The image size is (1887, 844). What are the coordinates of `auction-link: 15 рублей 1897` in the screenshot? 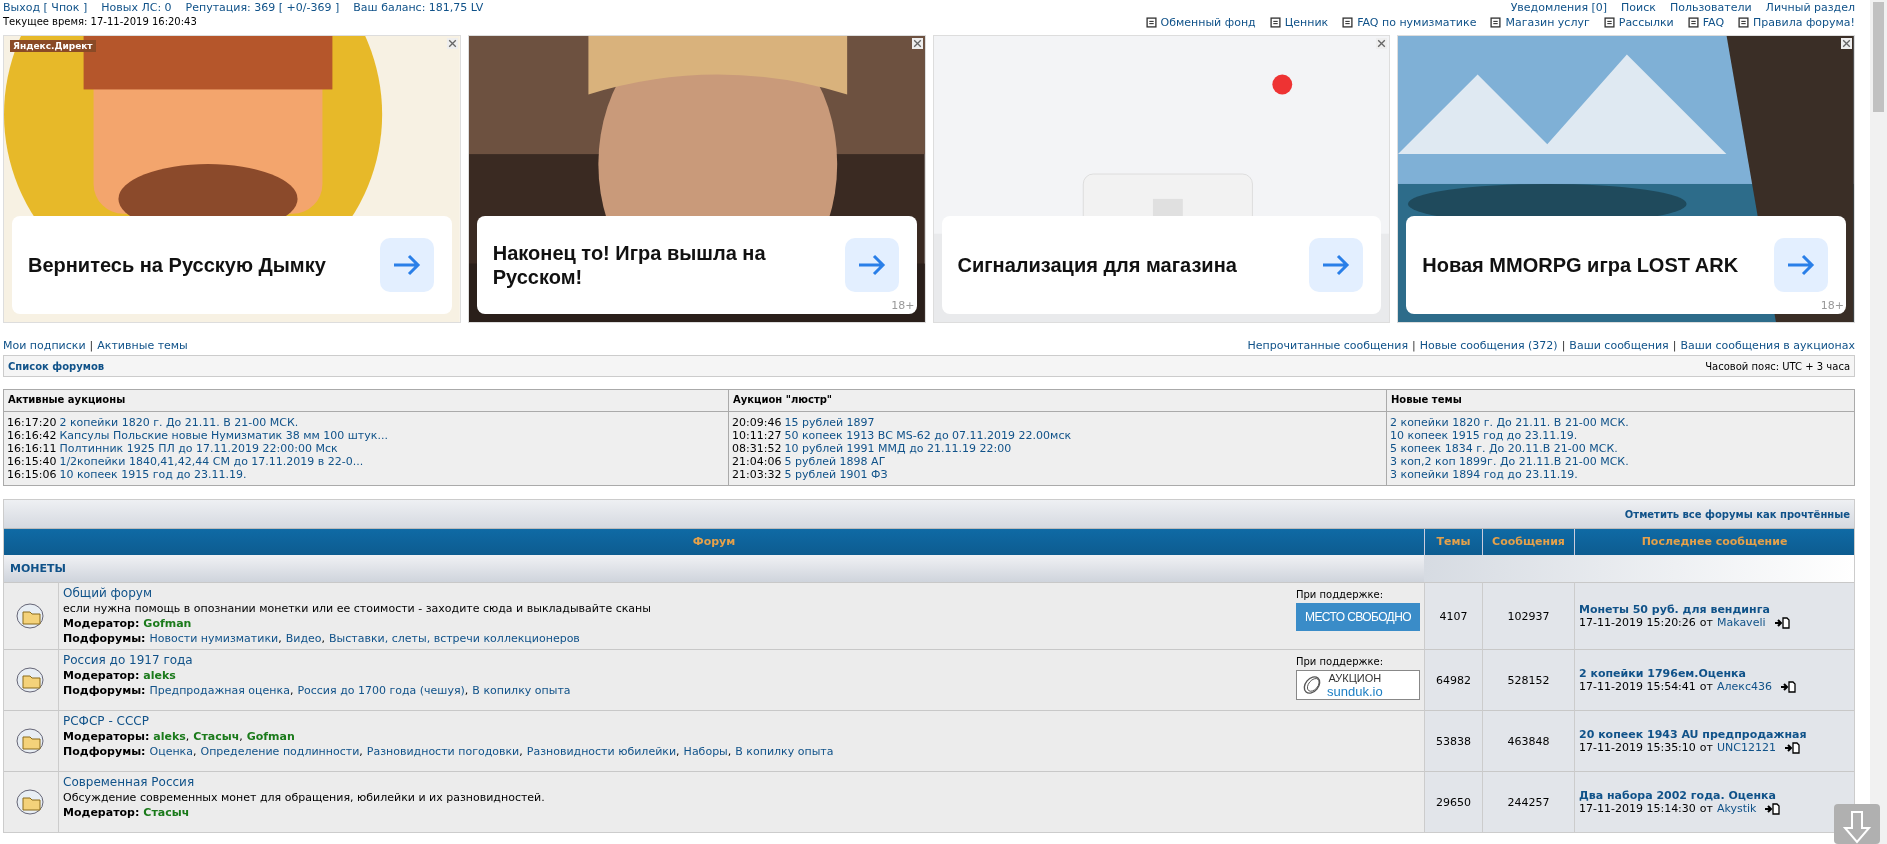 It's located at (829, 422).